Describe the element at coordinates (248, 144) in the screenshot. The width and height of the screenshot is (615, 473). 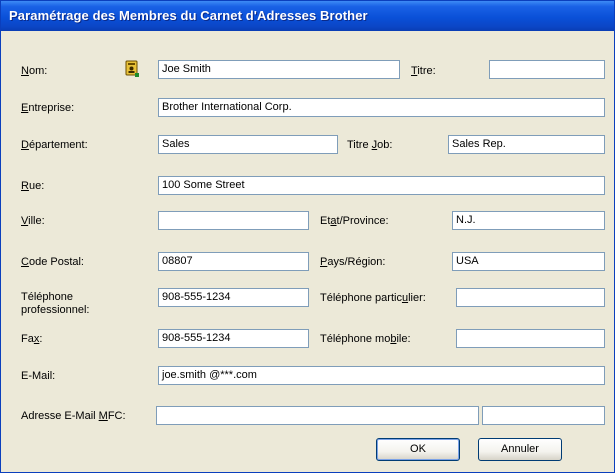
I see `departement-input: Sales` at that location.